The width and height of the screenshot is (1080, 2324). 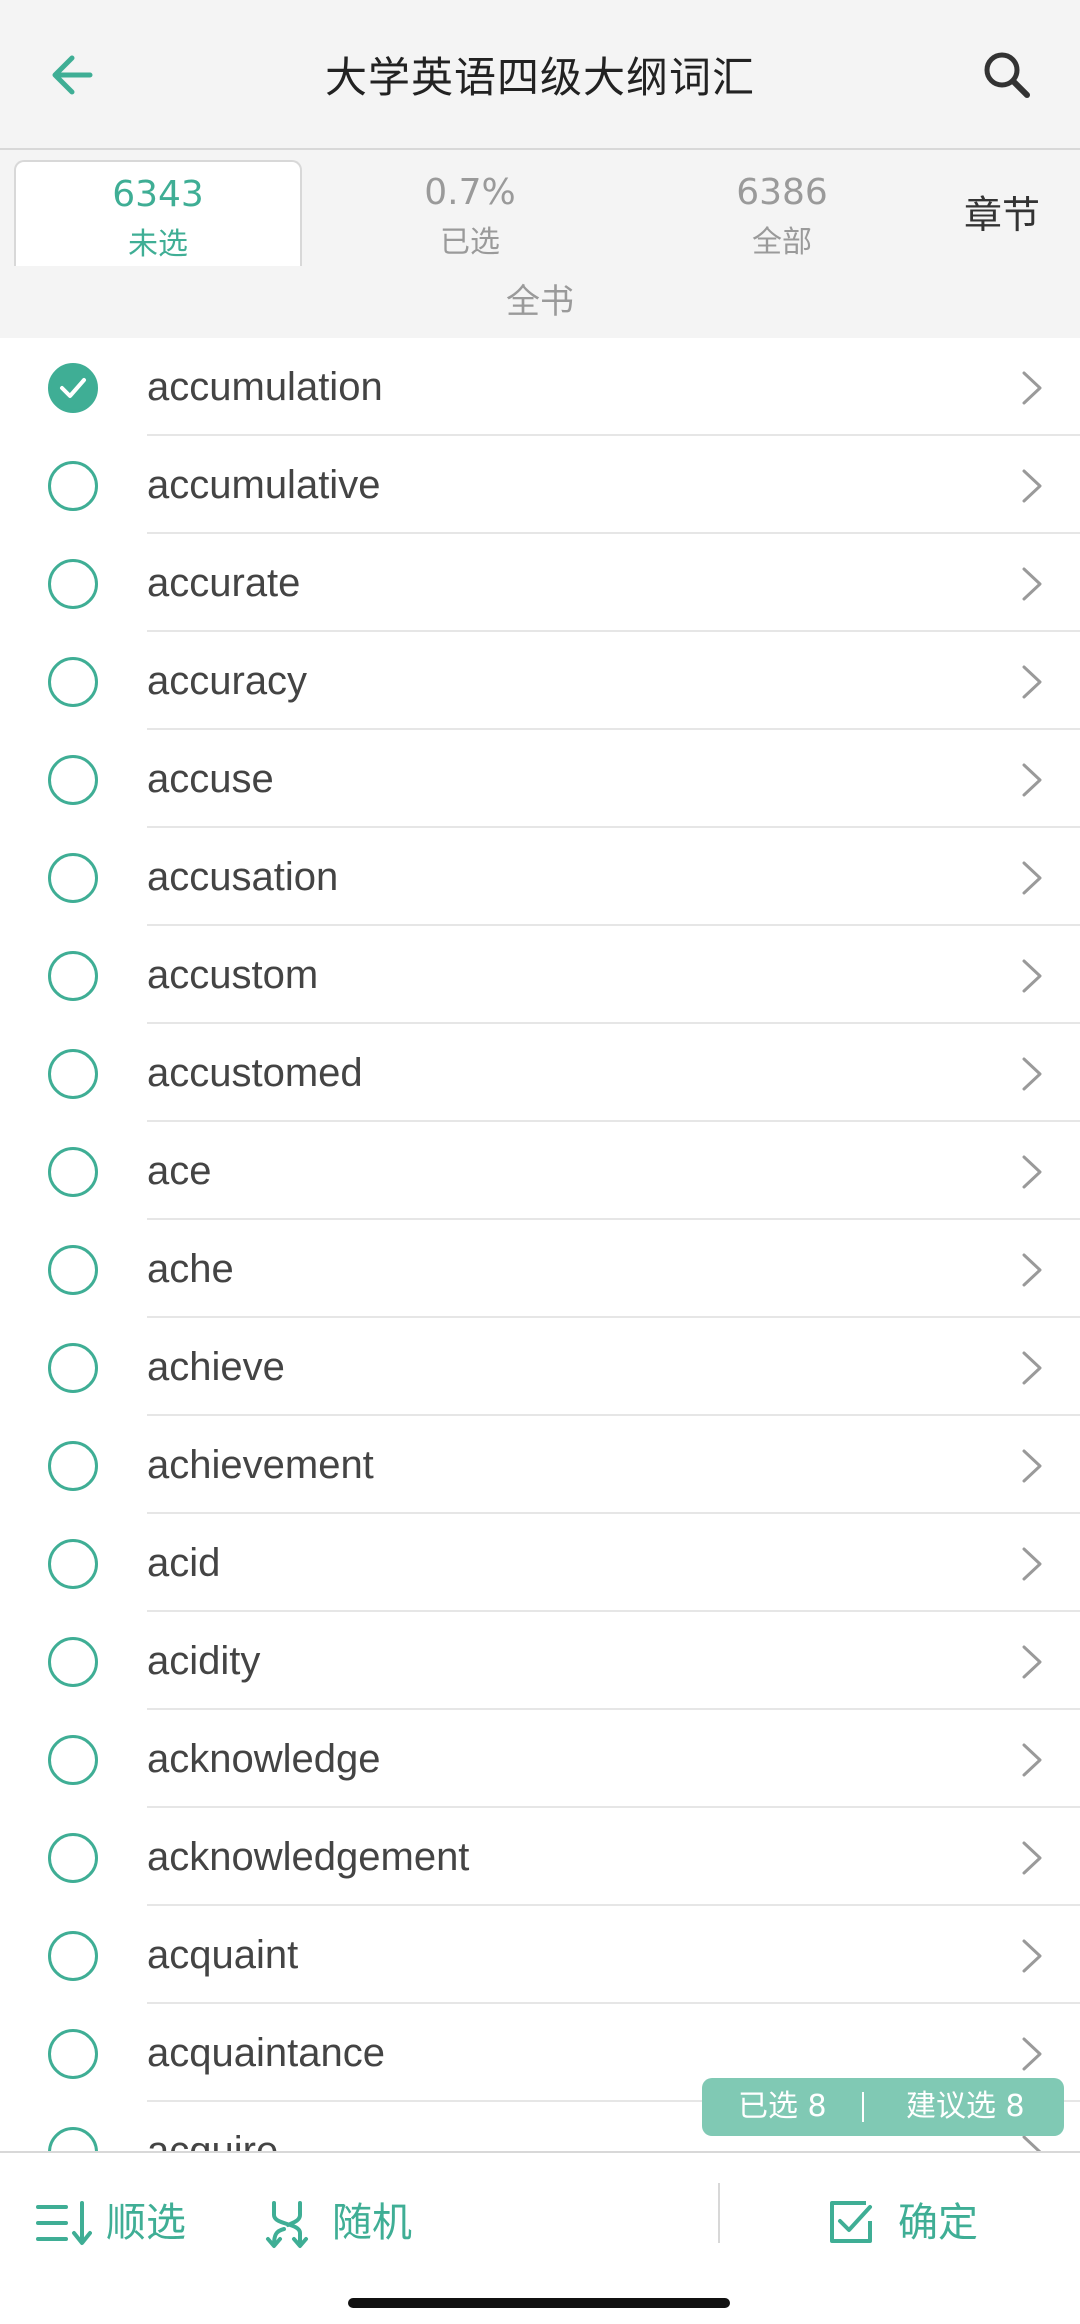 What do you see at coordinates (210, 779) in the screenshot?
I see `word-text: accuse` at bounding box center [210, 779].